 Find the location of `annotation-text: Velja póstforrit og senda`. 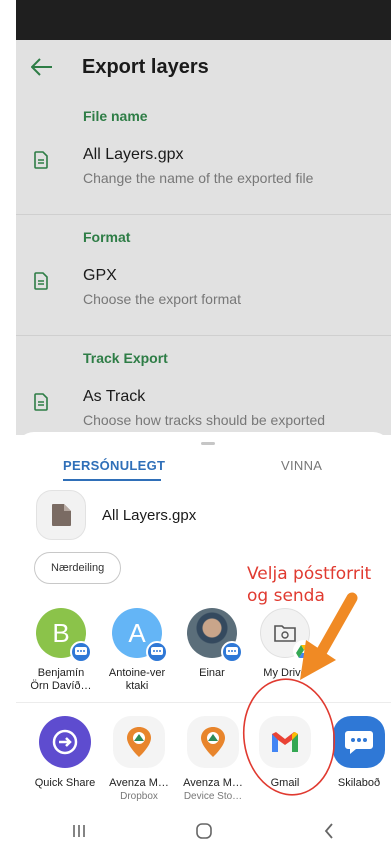

annotation-text: Velja póstforrit og senda is located at coordinates (309, 585).